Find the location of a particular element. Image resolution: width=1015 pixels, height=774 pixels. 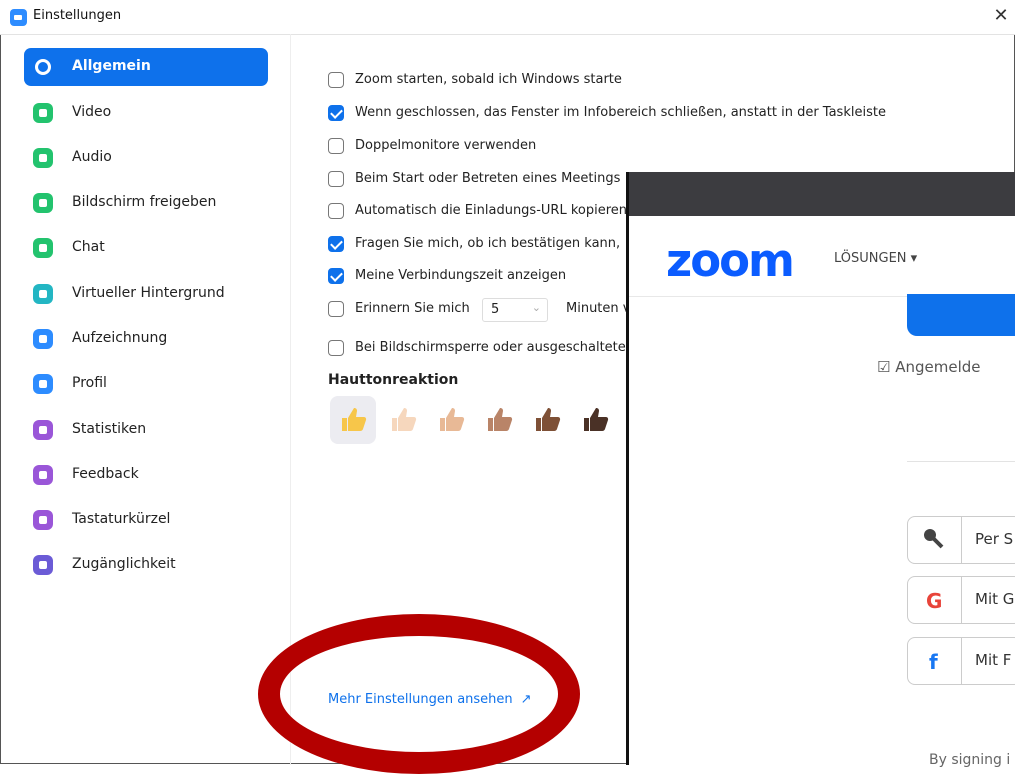

option-label: Meine Verbindungszeit anzeigen is located at coordinates (461, 275).